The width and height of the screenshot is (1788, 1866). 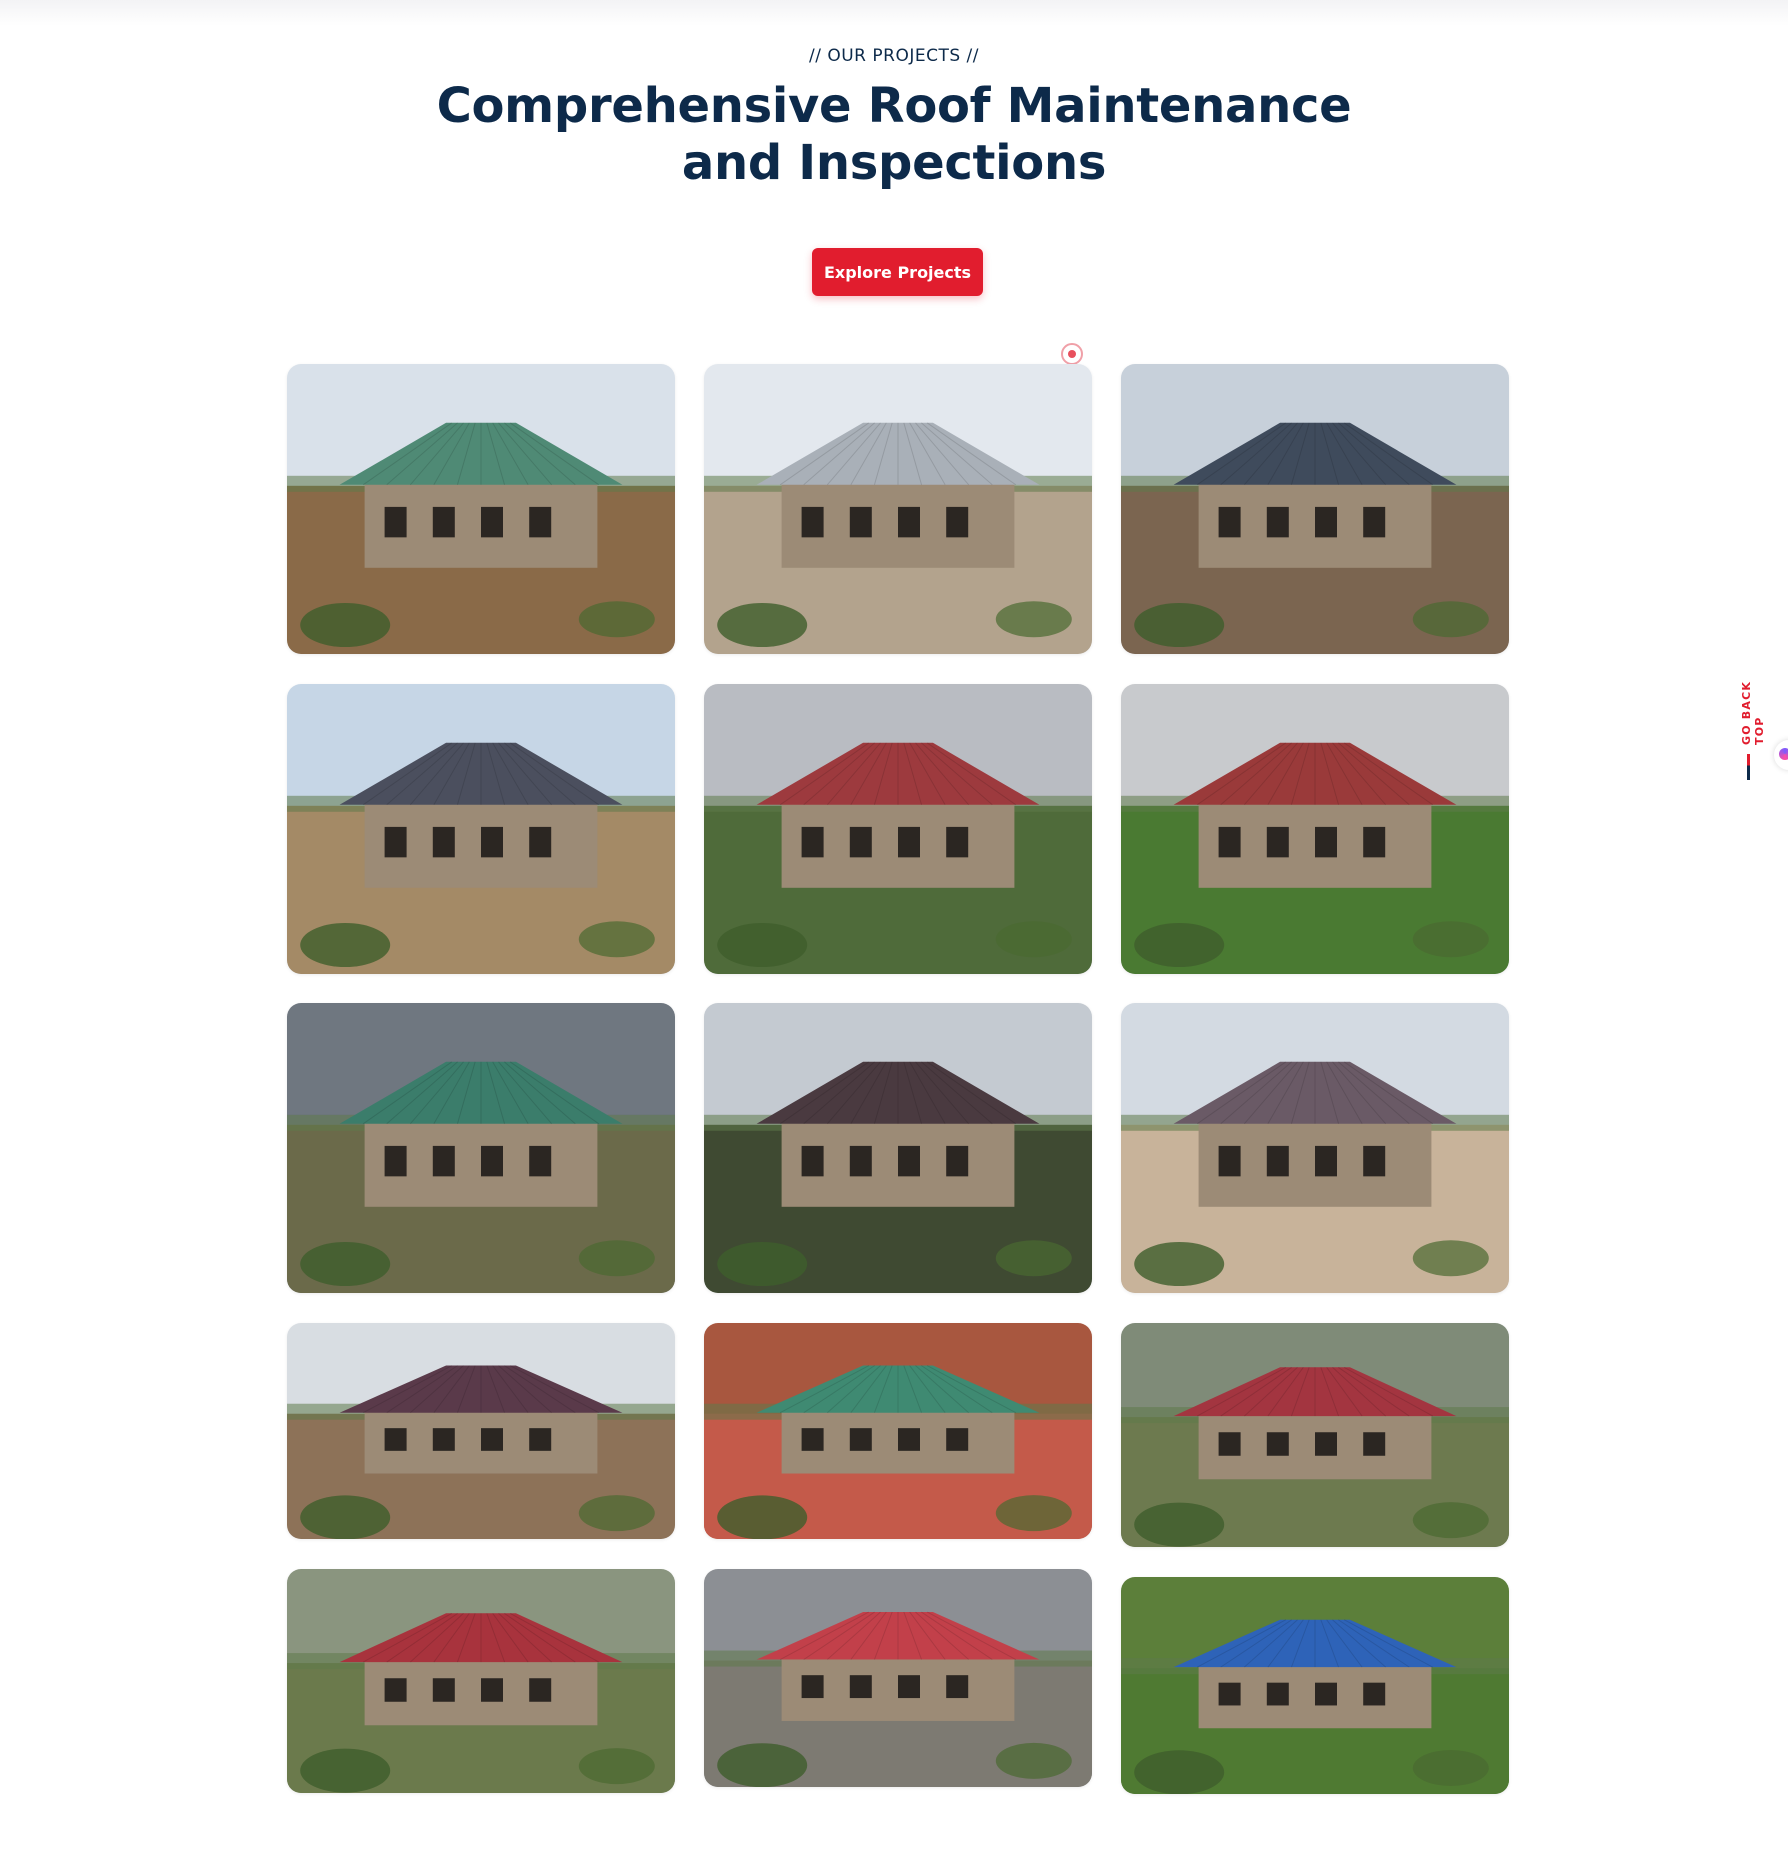 I want to click on explore-projects-button: Explore Projects, so click(x=897, y=272).